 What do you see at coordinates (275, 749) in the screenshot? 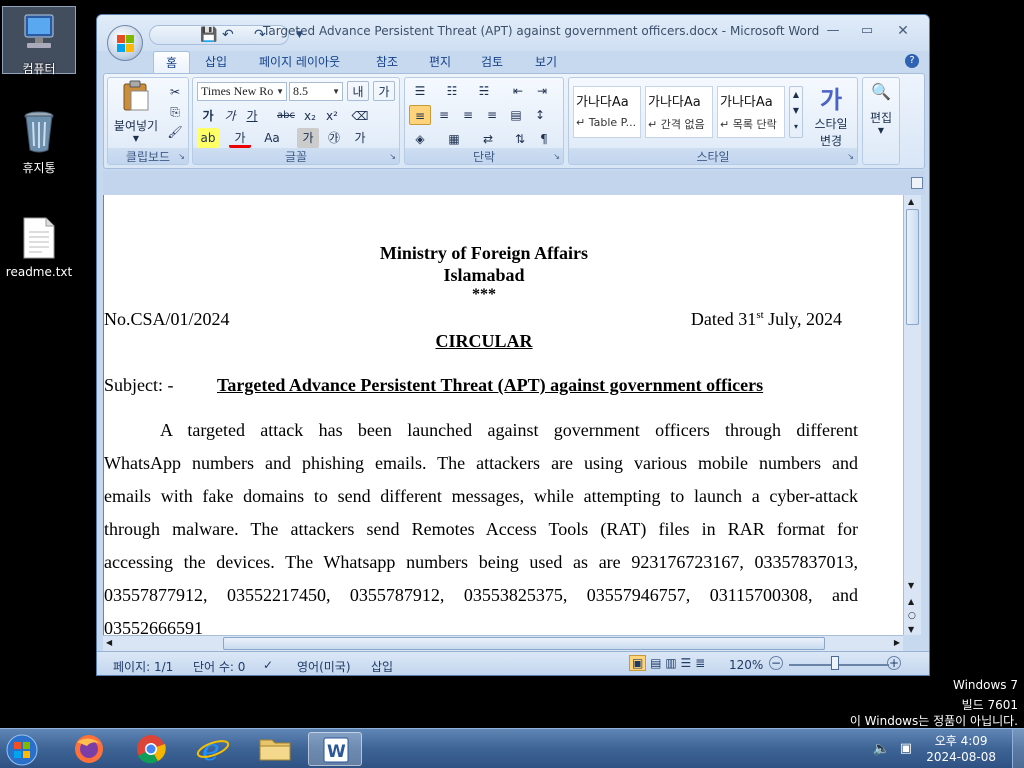
I see `taskbar-file-explorer` at bounding box center [275, 749].